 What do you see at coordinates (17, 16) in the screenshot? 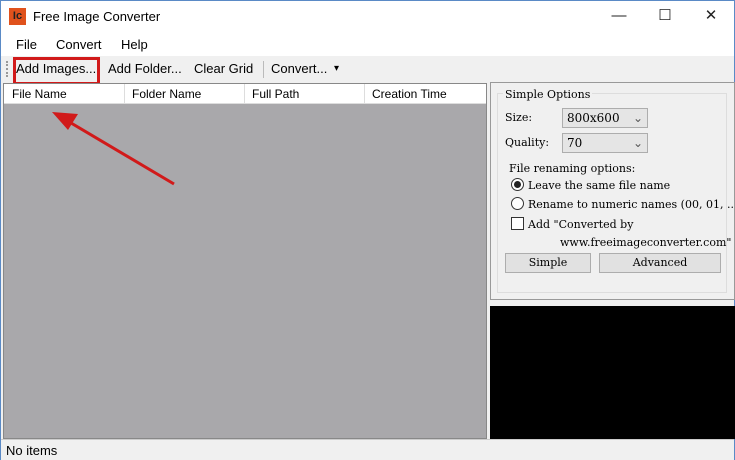
I see `app-logo-icon: Ic` at bounding box center [17, 16].